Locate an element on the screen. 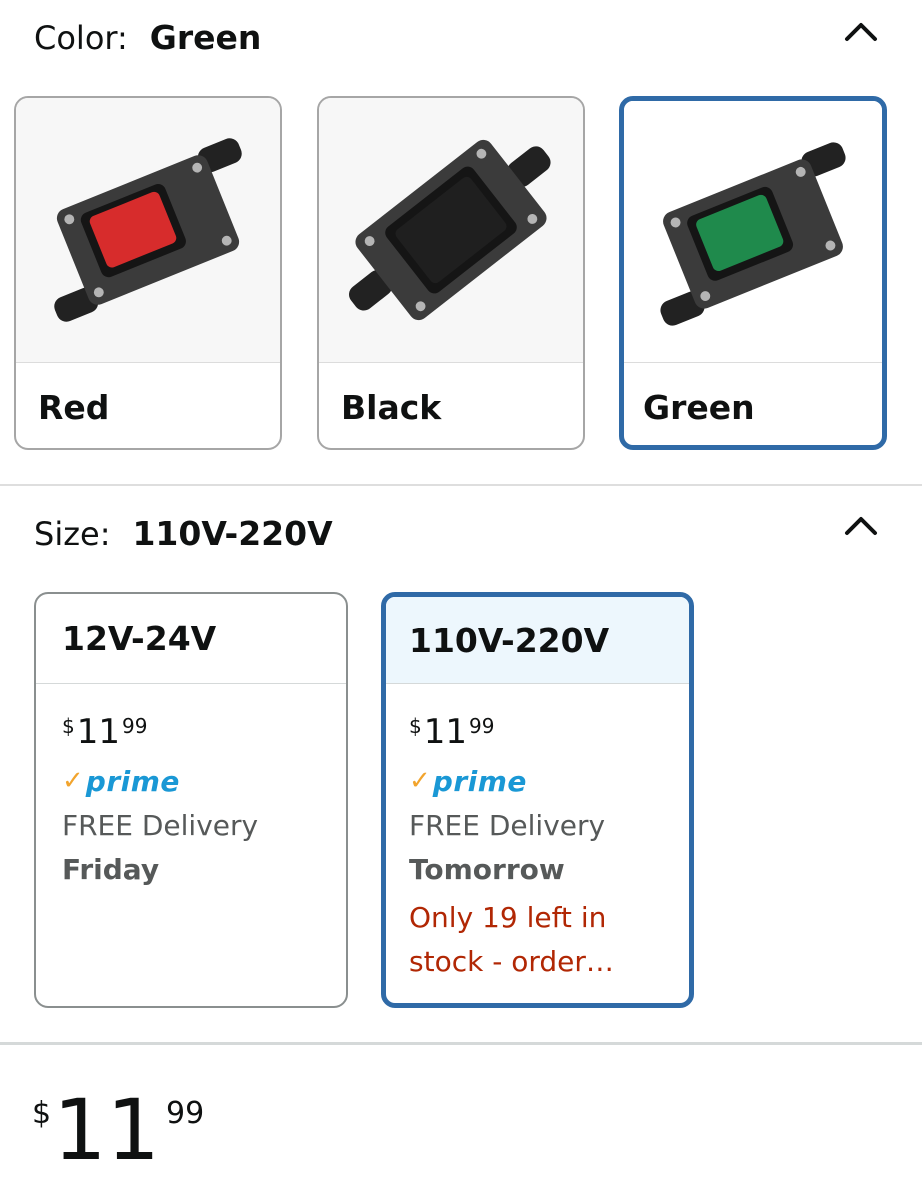 The width and height of the screenshot is (922, 1200). switch-box-red is located at coordinates (148, 230).